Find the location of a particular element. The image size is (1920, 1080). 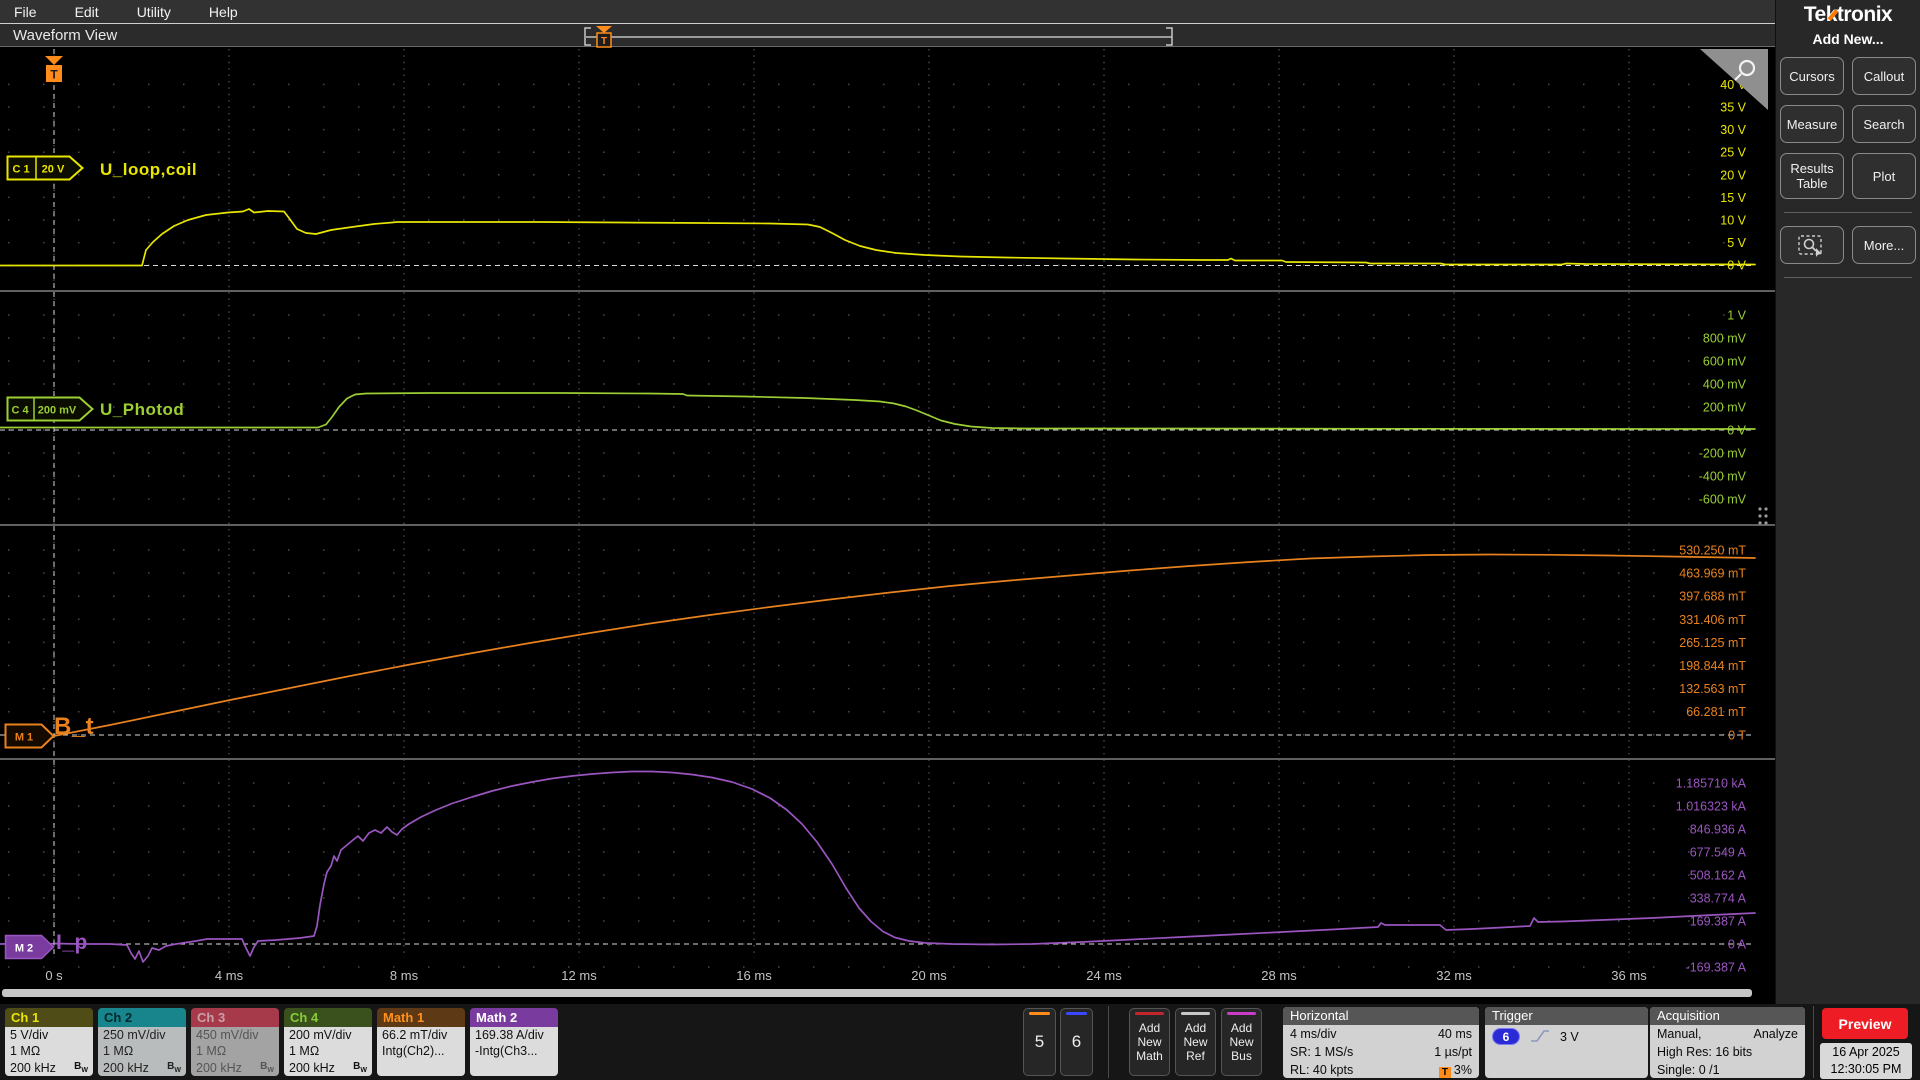

trigger-panel: Trigger 6 3 V is located at coordinates (1566, 1042).